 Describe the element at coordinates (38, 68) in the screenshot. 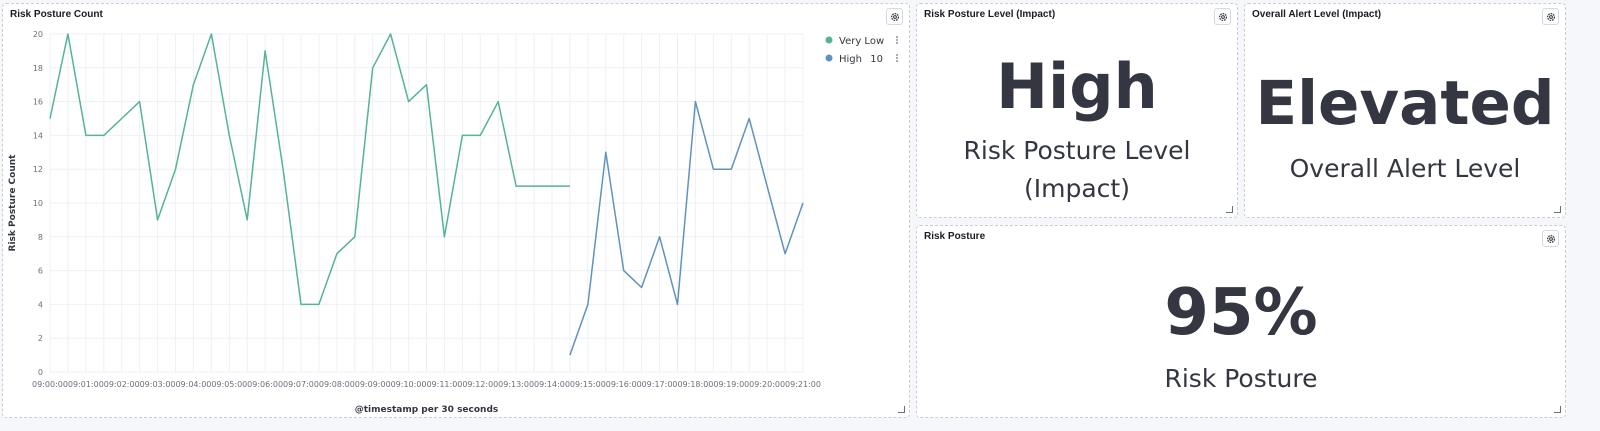

I see `y-tick-label: 18` at that location.